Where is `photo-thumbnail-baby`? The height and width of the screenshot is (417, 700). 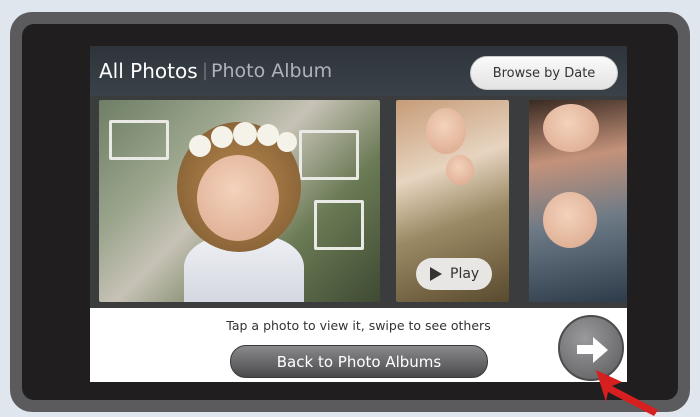 photo-thumbnail-baby is located at coordinates (578, 201).